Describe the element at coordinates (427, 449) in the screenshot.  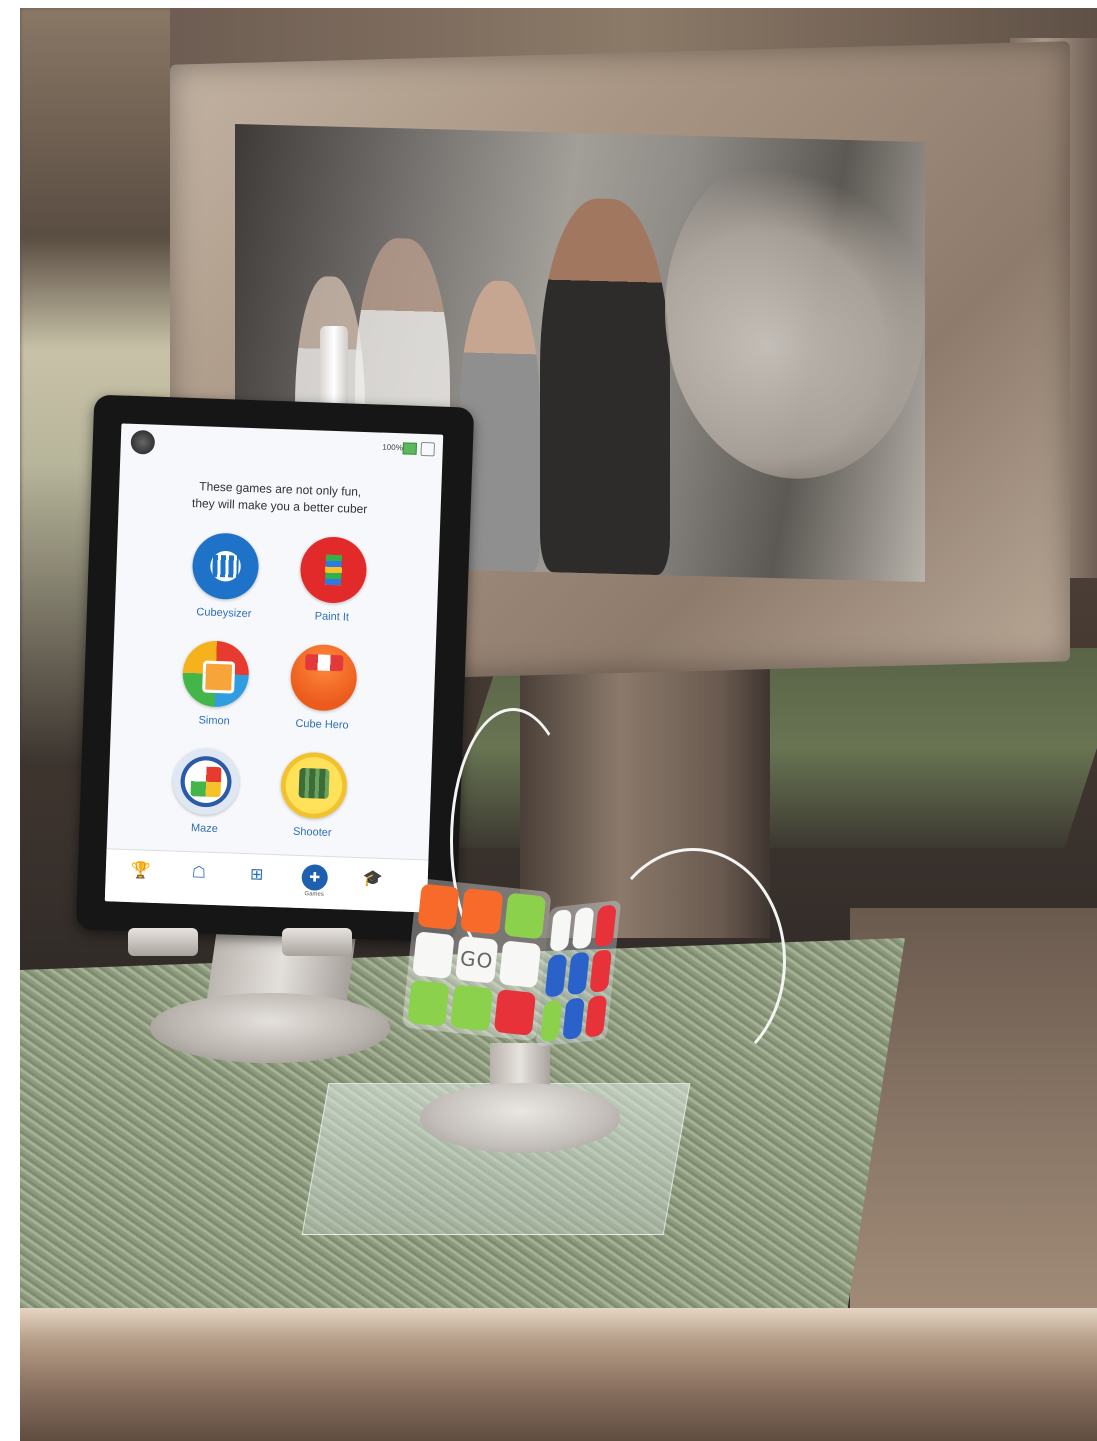
I see `cart-icon` at that location.